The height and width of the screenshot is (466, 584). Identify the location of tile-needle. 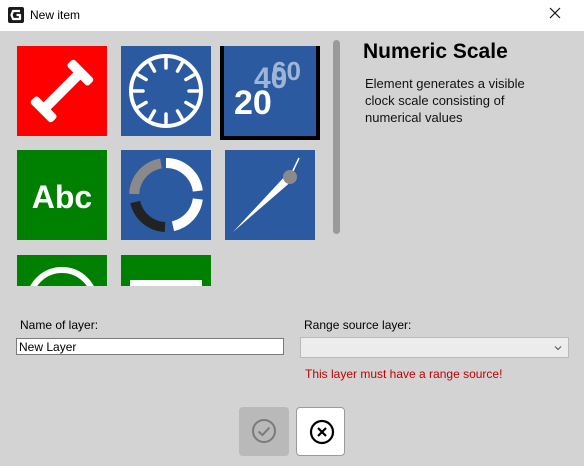
(270, 195).